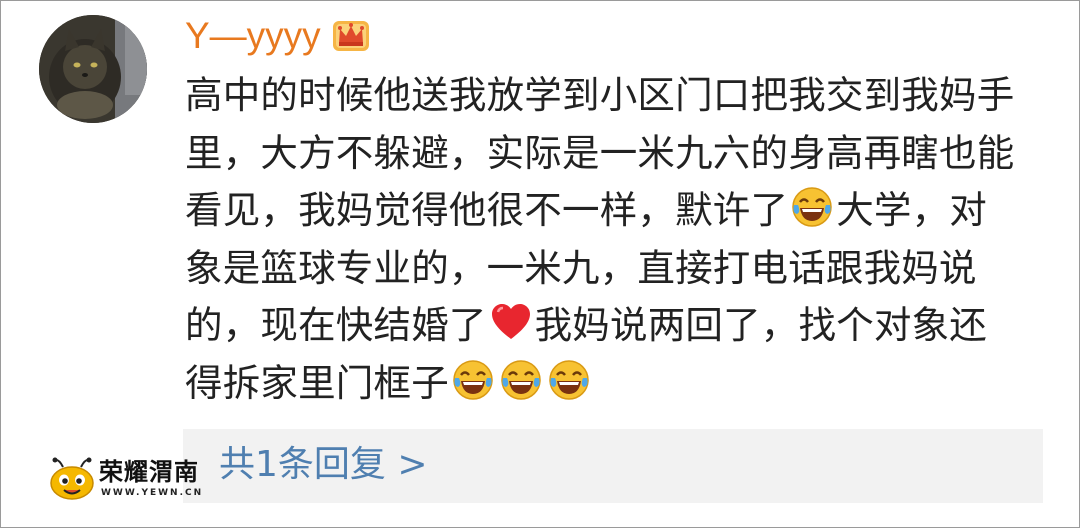  I want to click on comment-line: 高中的时候他送我放学到小区门口把我交到我妈手, so click(620, 96).